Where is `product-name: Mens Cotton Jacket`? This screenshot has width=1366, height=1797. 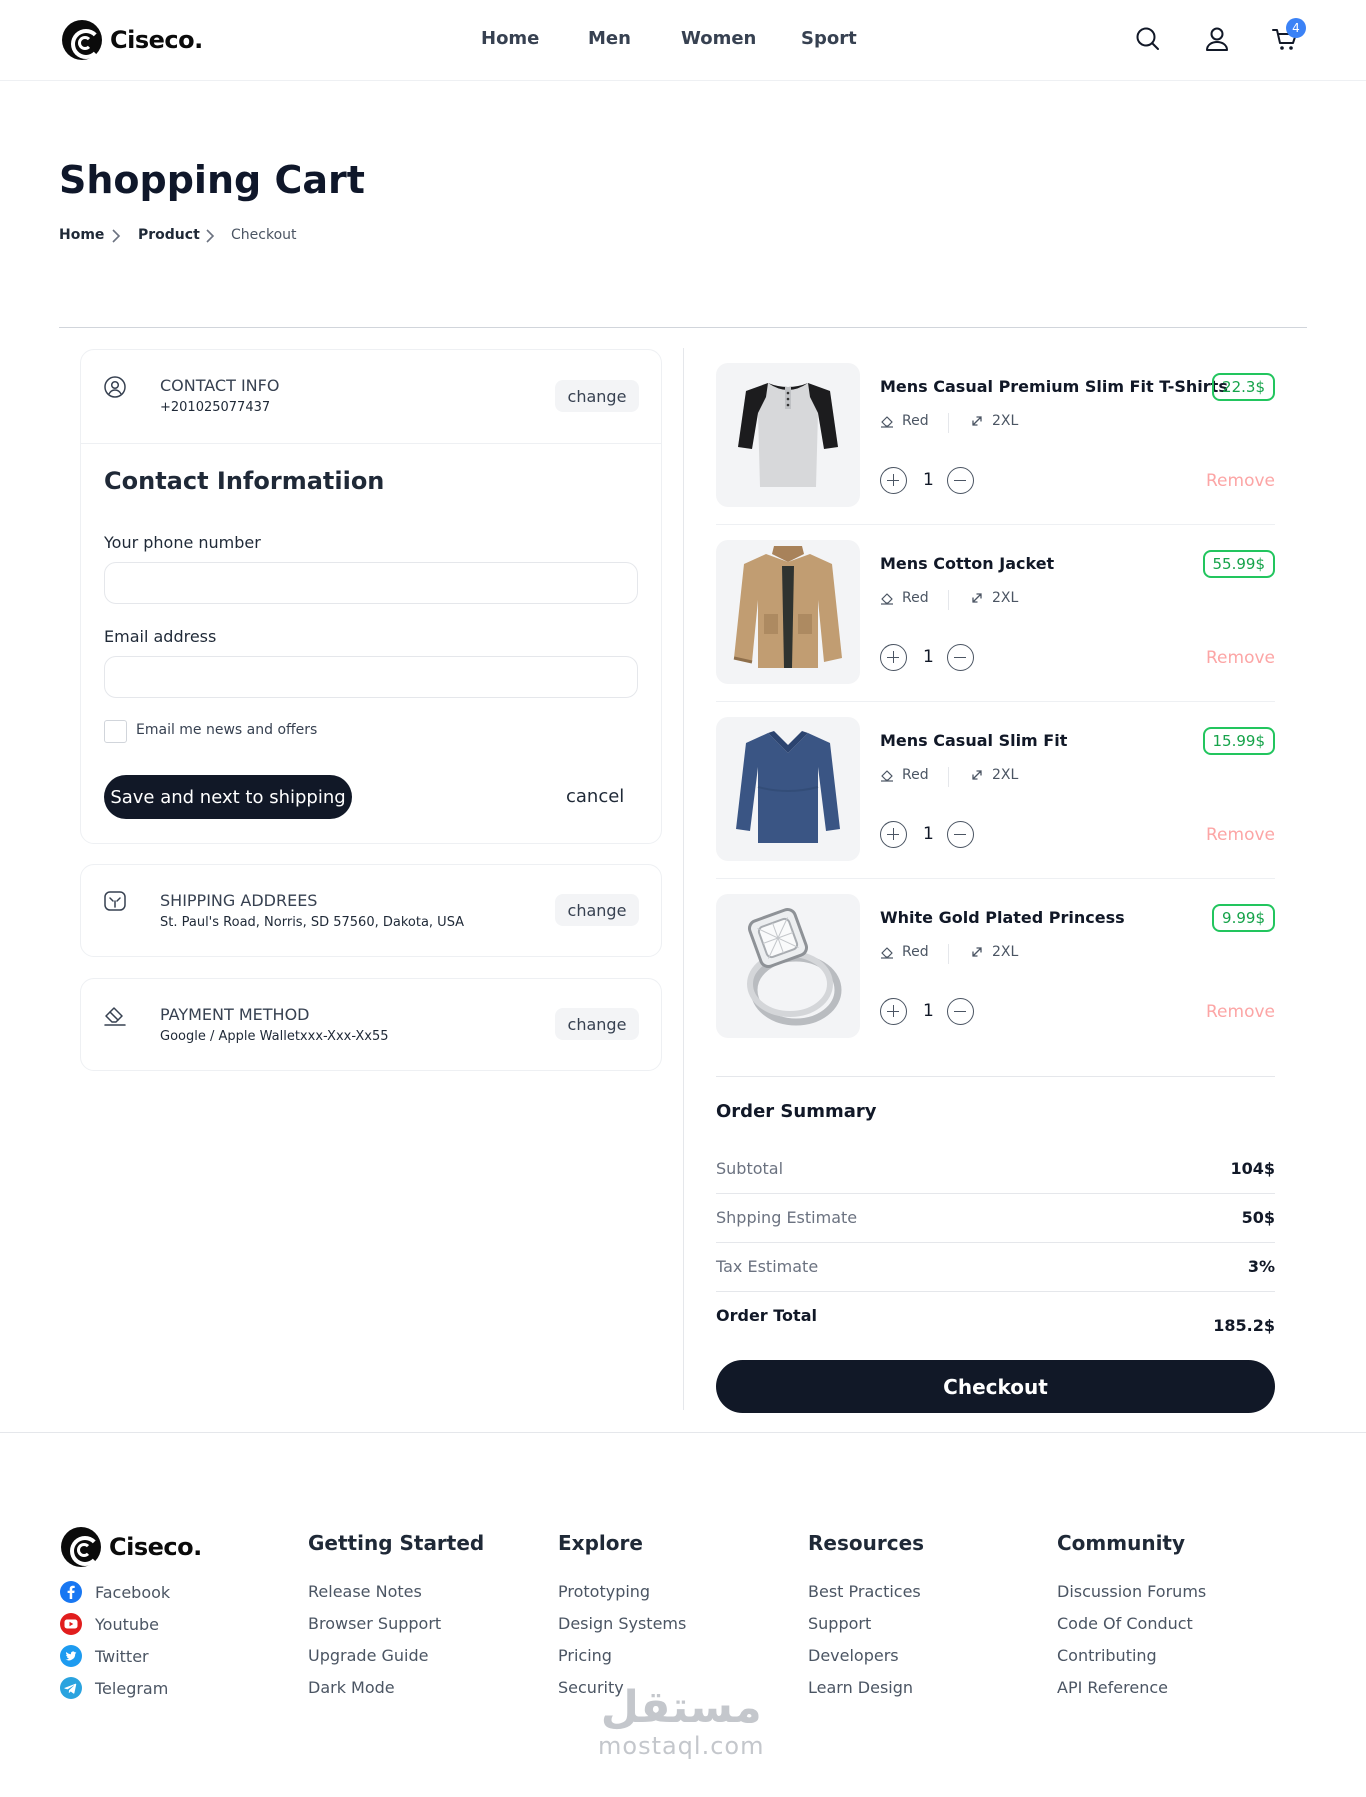 product-name: Mens Cotton Jacket is located at coordinates (967, 563).